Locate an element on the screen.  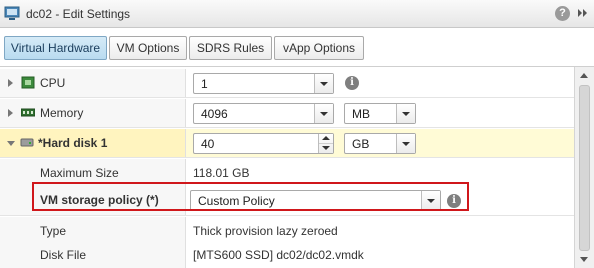
disk-file-row: Disk File [MTS600 SSD] dc02/dc02.vmdk is located at coordinates (287, 254).